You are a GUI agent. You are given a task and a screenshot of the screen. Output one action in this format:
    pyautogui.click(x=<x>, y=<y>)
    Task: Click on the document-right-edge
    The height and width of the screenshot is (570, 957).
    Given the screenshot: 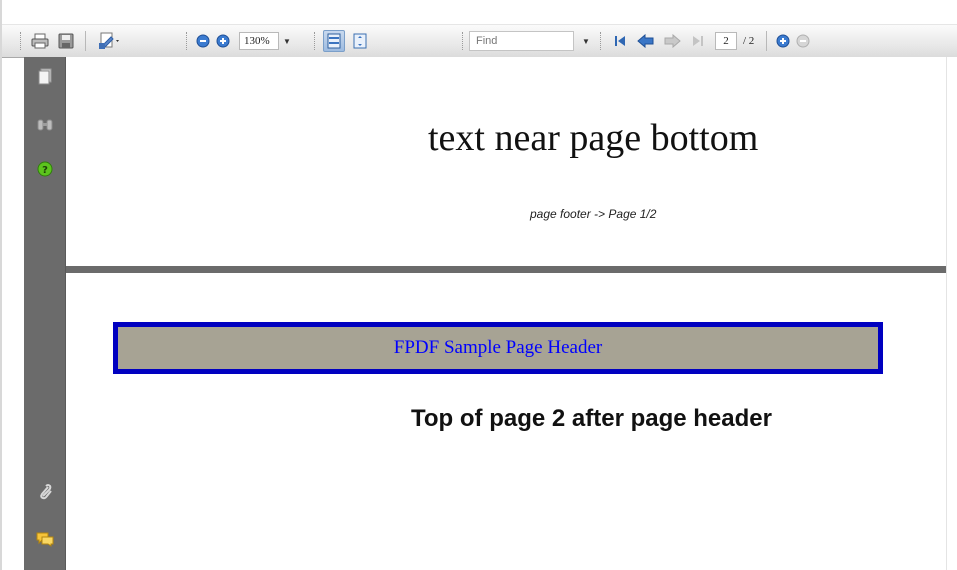 What is the action you would take?
    pyautogui.click(x=951, y=313)
    